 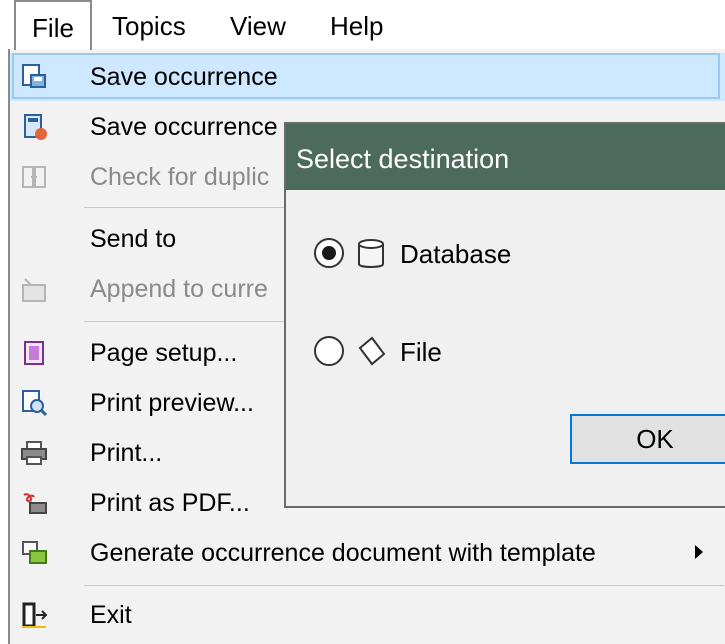 I want to click on exit-icon, so click(x=35, y=615).